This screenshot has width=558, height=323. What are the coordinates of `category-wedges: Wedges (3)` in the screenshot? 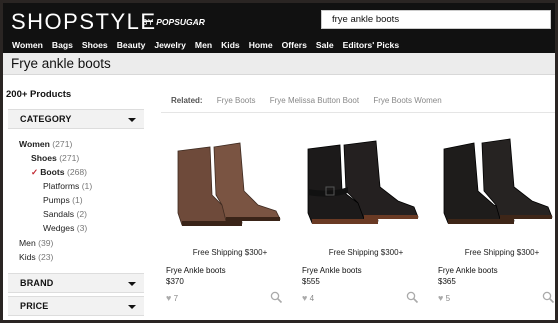 It's located at (65, 228).